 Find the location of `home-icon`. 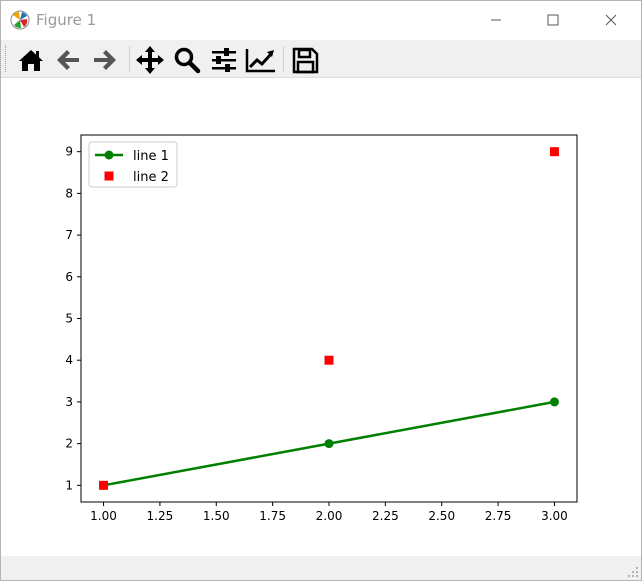

home-icon is located at coordinates (31, 60).